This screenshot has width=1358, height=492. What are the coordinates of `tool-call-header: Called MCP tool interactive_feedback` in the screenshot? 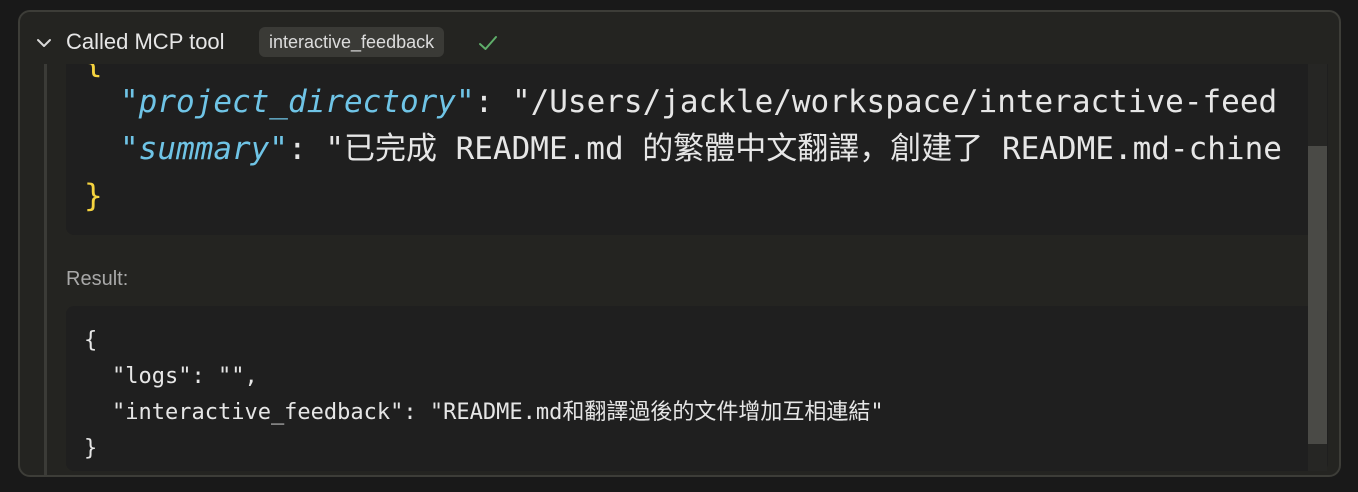 It's located at (679, 42).